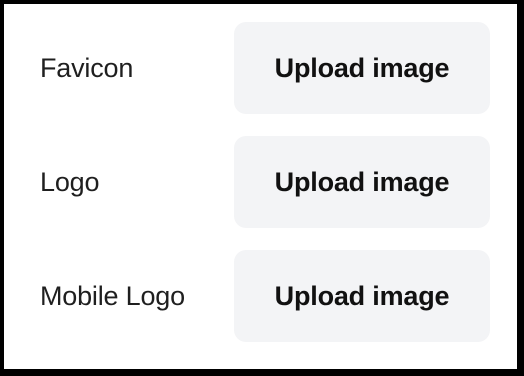 This screenshot has height=376, width=524. I want to click on favicon-upload-button: Upload image, so click(362, 68).